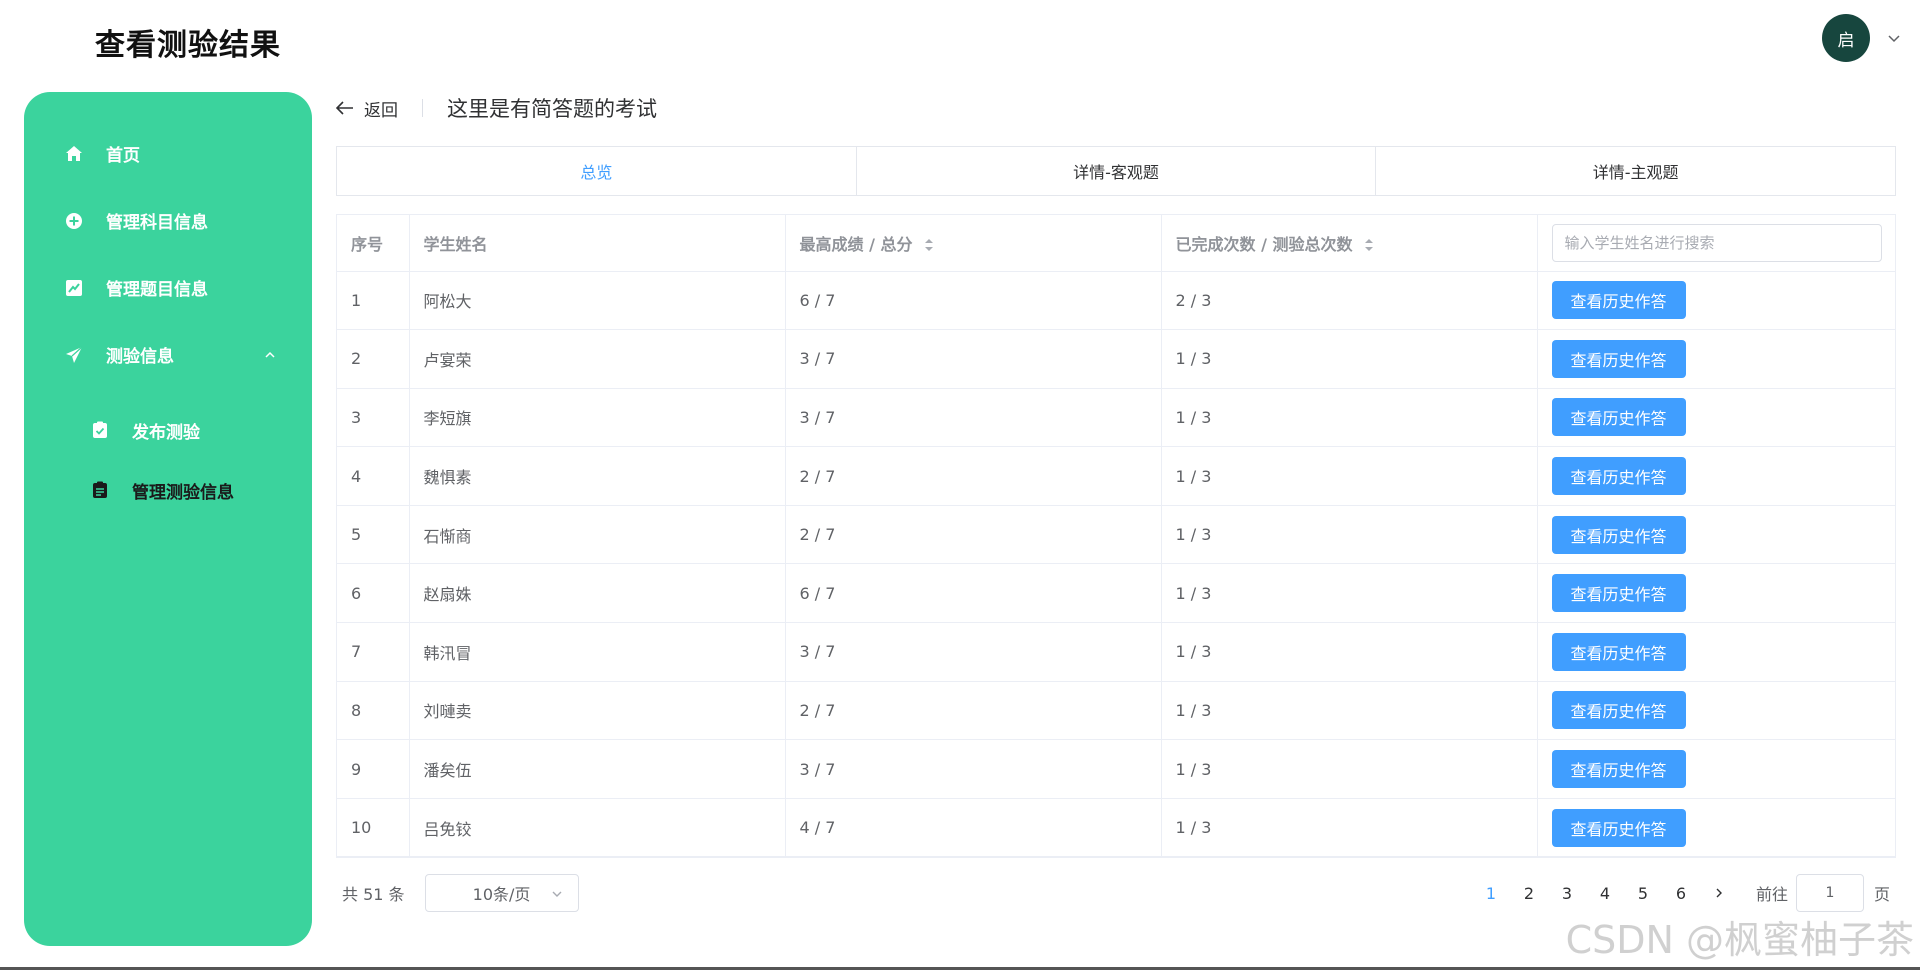  Describe the element at coordinates (1117, 171) in the screenshot. I see `tab-objective-detail: 详情-客观题` at that location.